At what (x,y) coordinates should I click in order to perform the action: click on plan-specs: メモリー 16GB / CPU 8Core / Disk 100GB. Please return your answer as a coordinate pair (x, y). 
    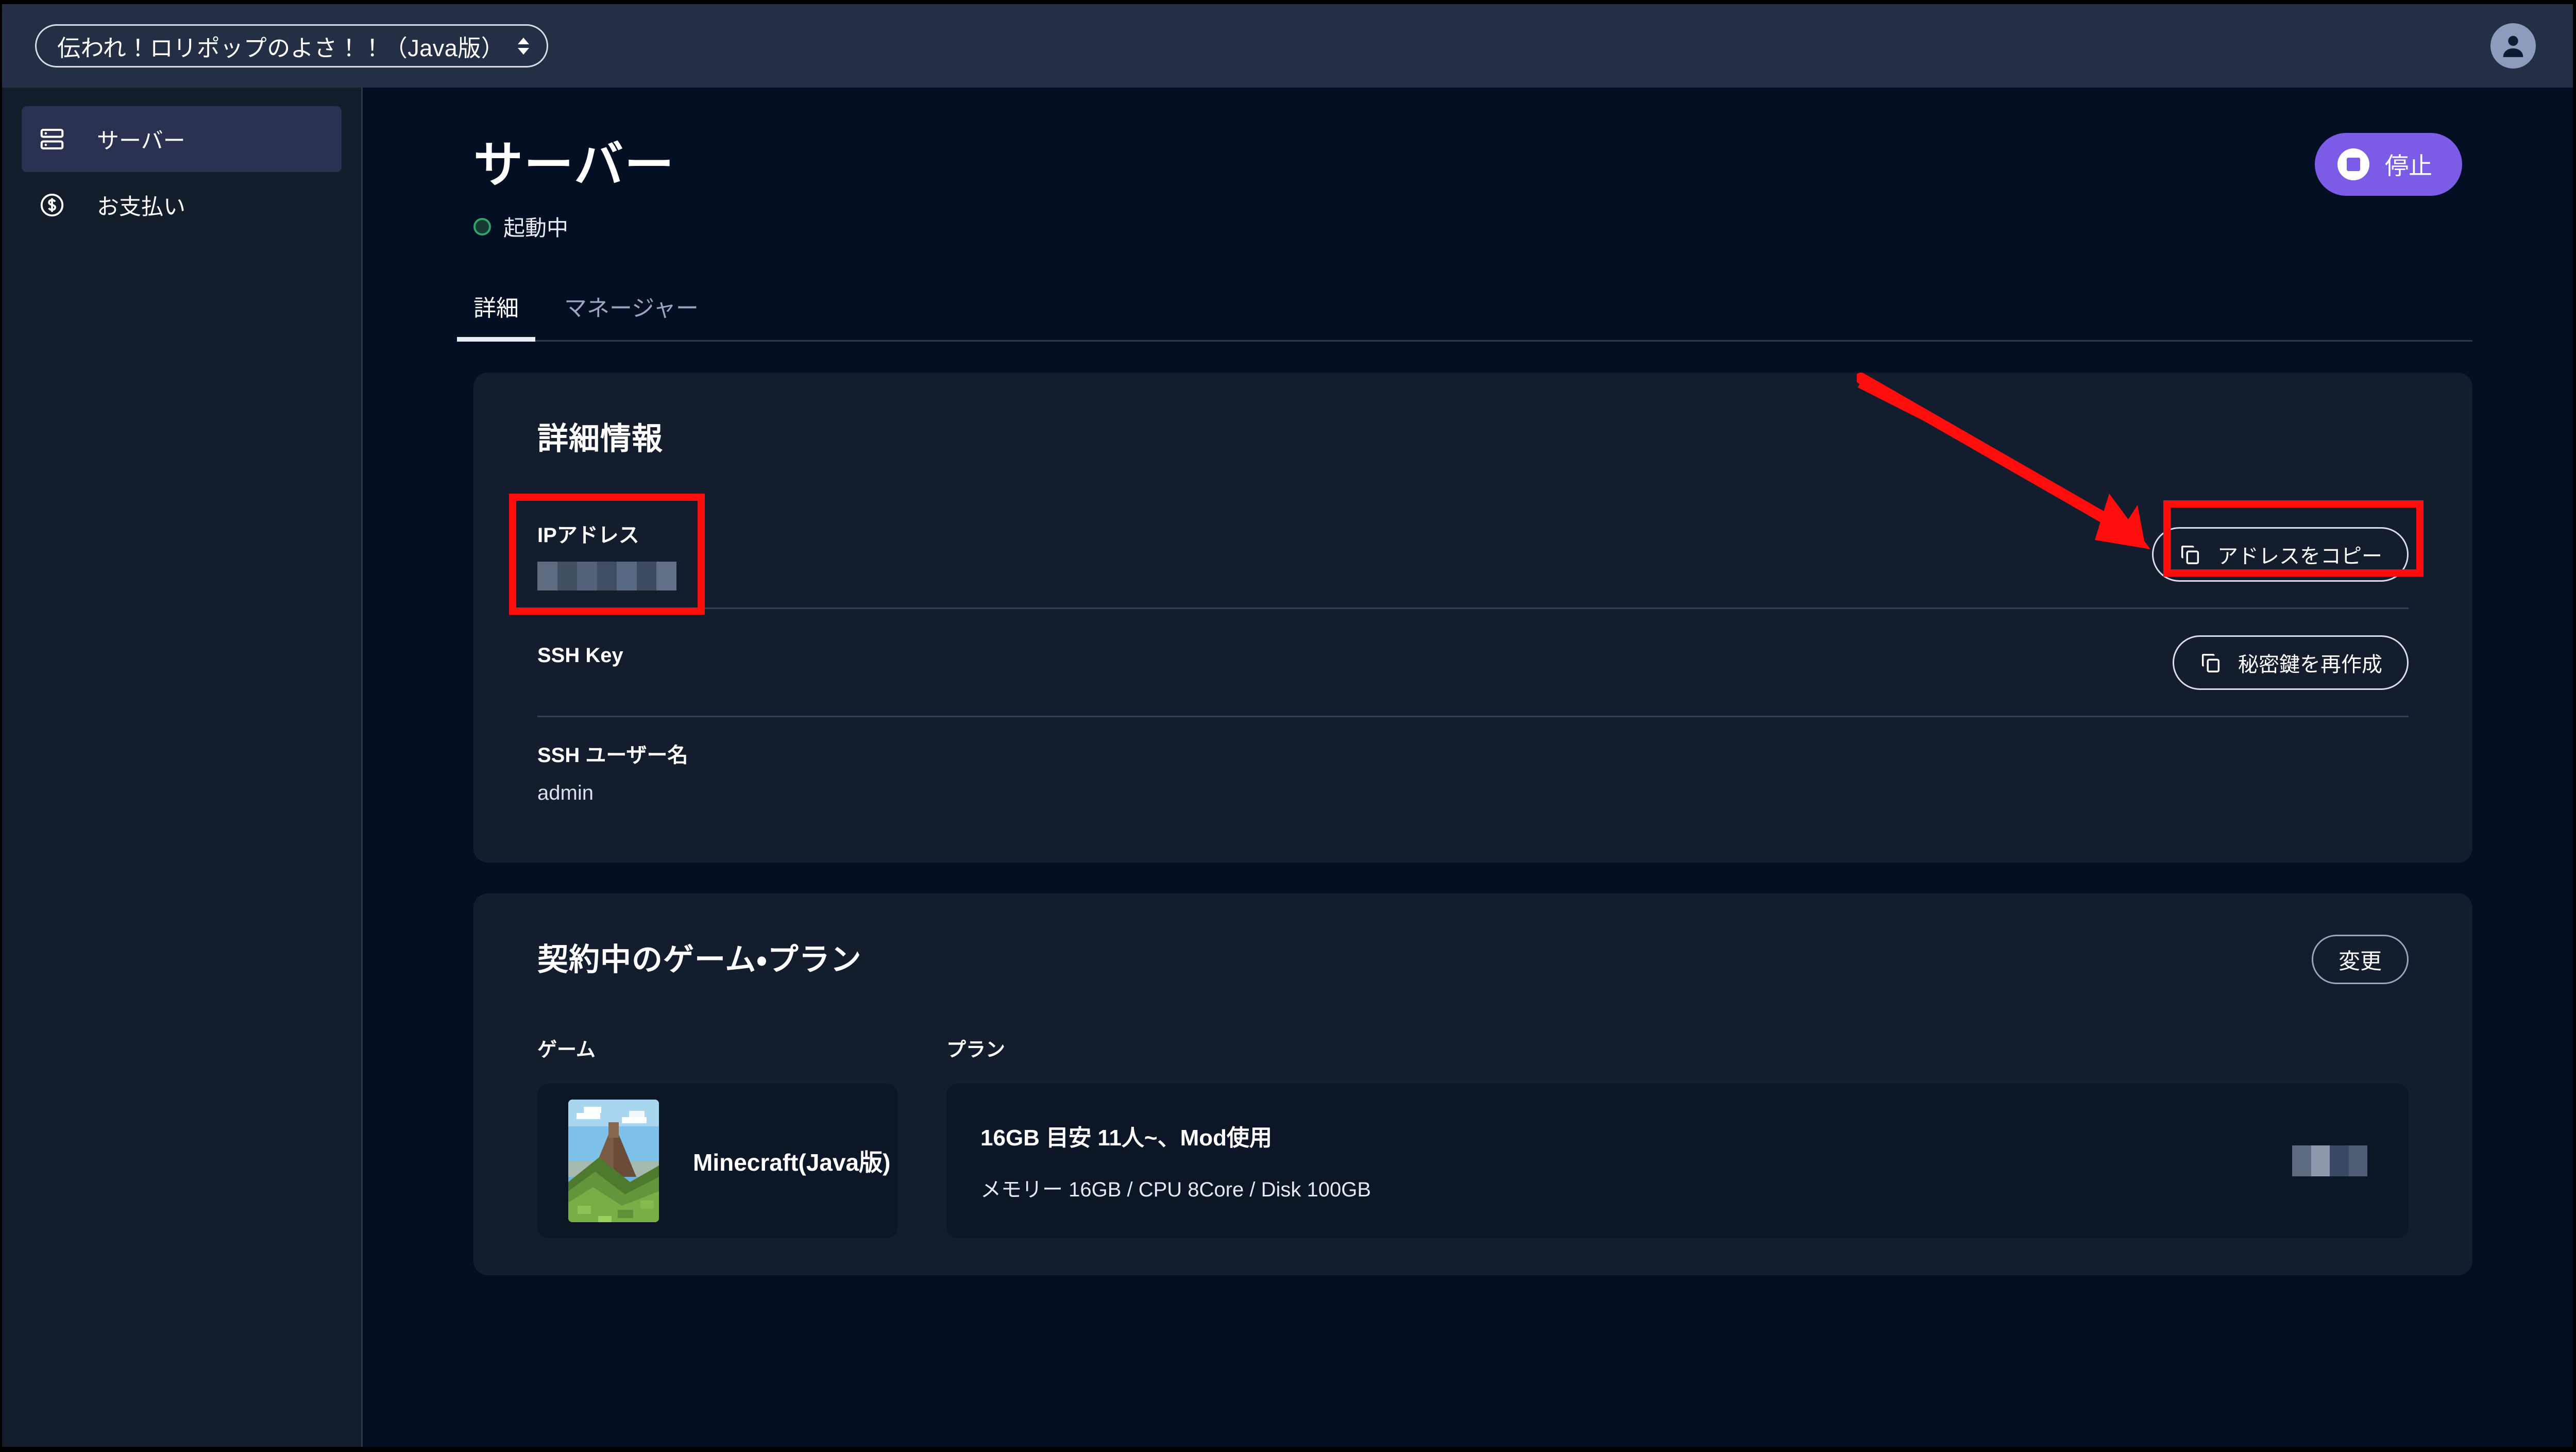
    Looking at the image, I should click on (1176, 1190).